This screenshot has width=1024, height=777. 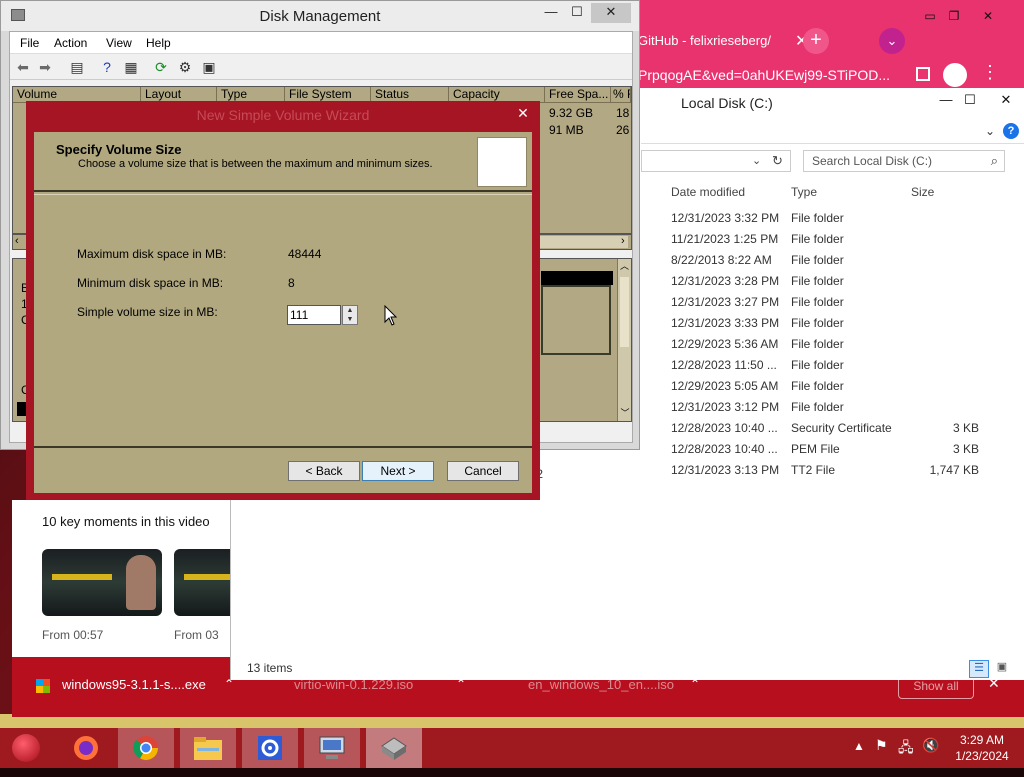 I want to click on date-modified-cell: 12/31/2023 3:13 PM, so click(x=725, y=470).